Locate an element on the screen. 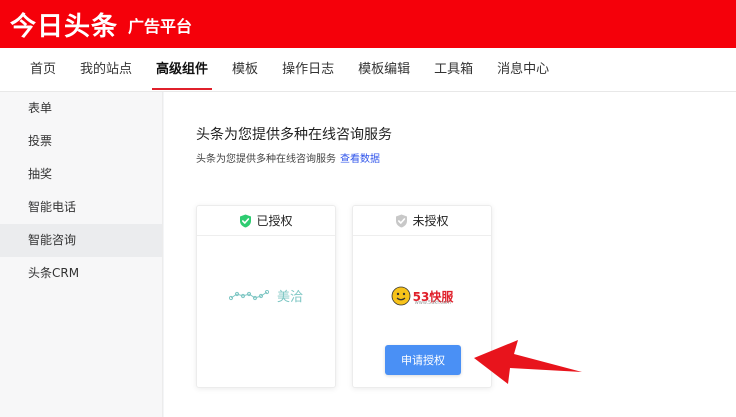 This screenshot has width=736, height=417. nav-item-advanced-components: 高级组件 is located at coordinates (182, 70).